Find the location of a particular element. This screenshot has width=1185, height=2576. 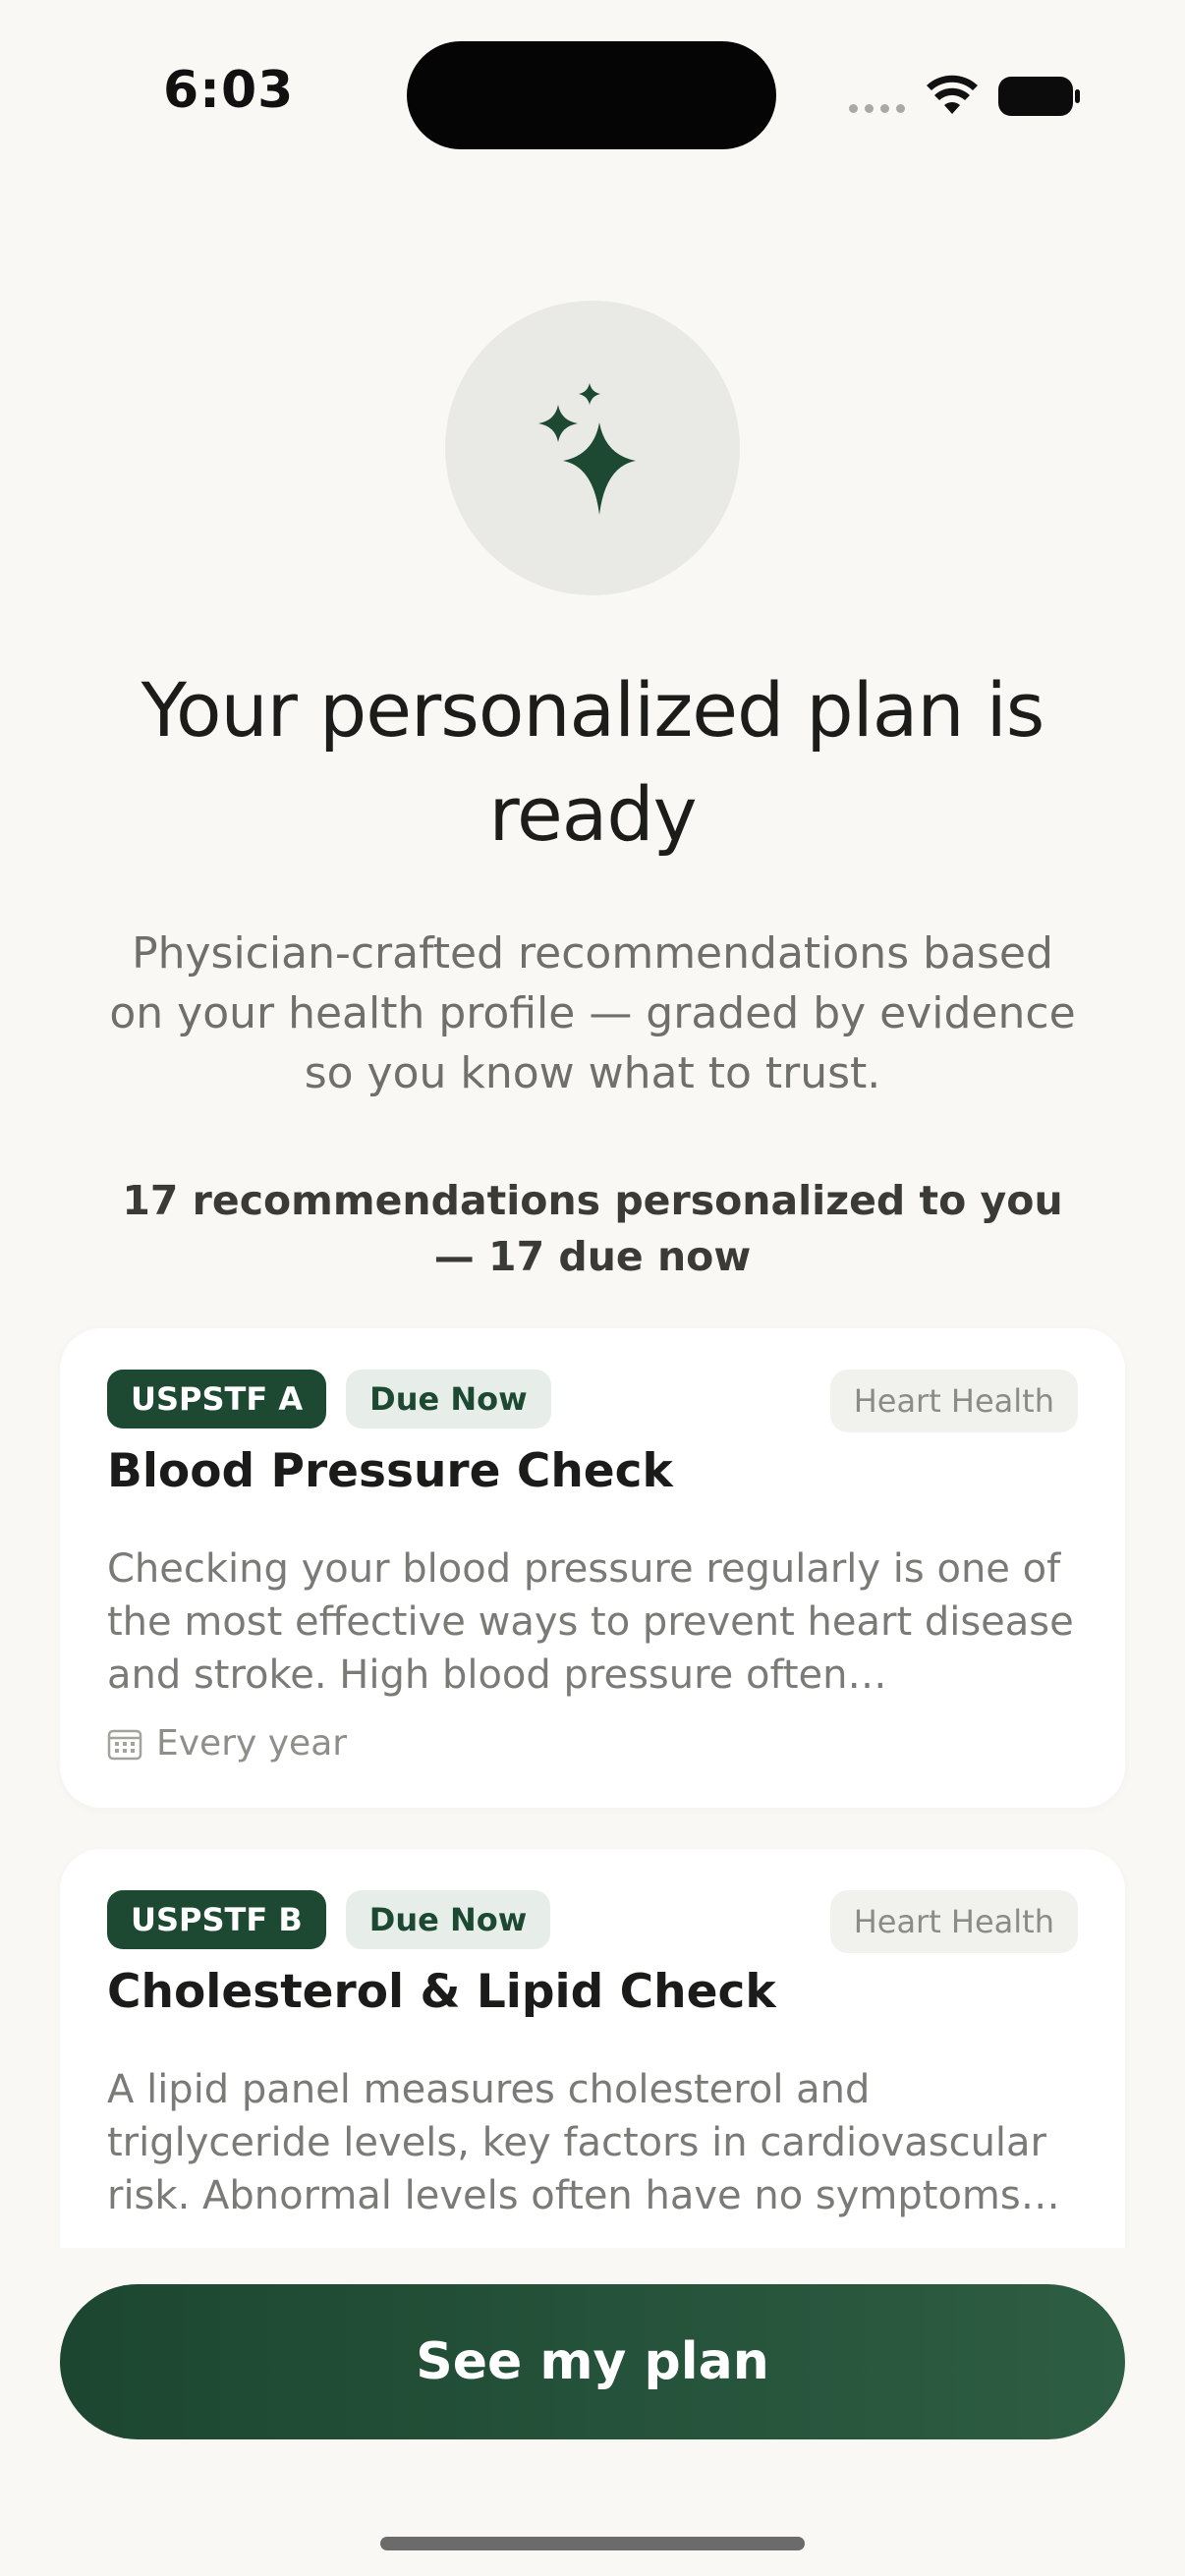

battery-icon is located at coordinates (1039, 96).